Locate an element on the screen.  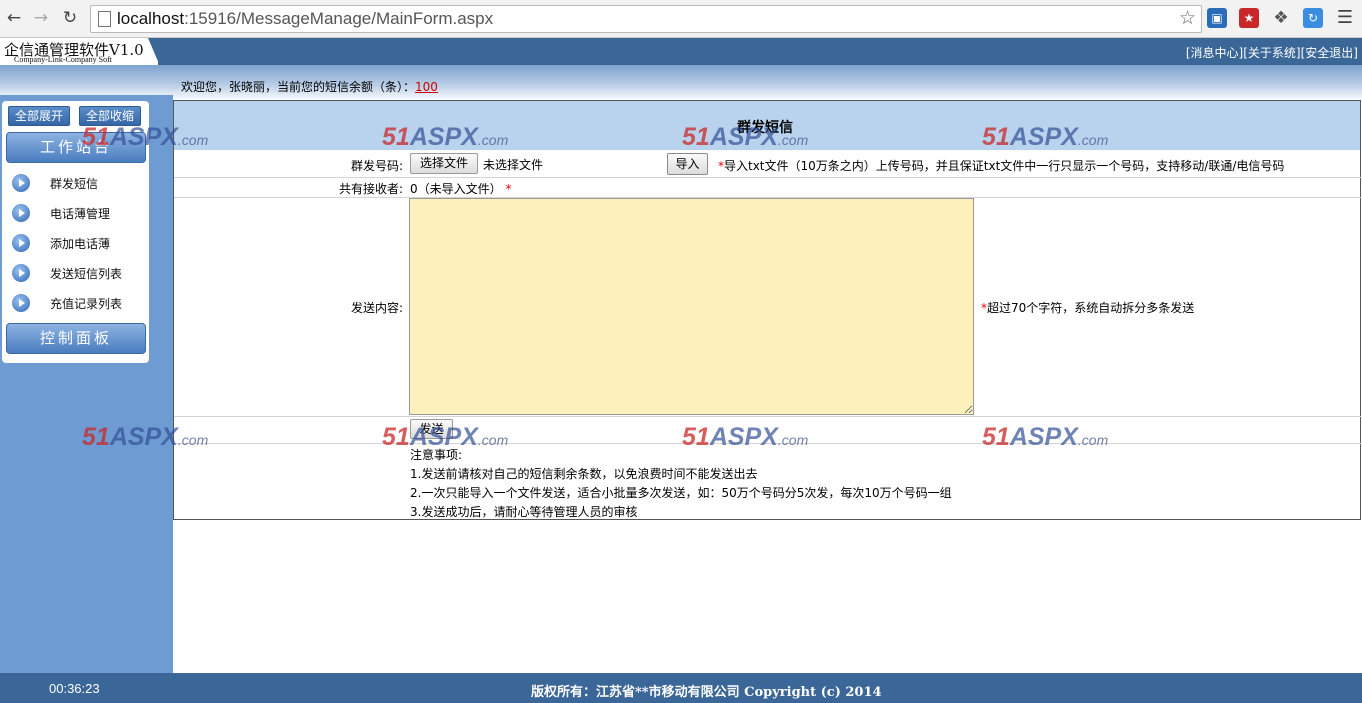
note-item: 1.发送前请核对自己的短信剩余条数，以免浪费时间不能发送出去 is located at coordinates (584, 474).